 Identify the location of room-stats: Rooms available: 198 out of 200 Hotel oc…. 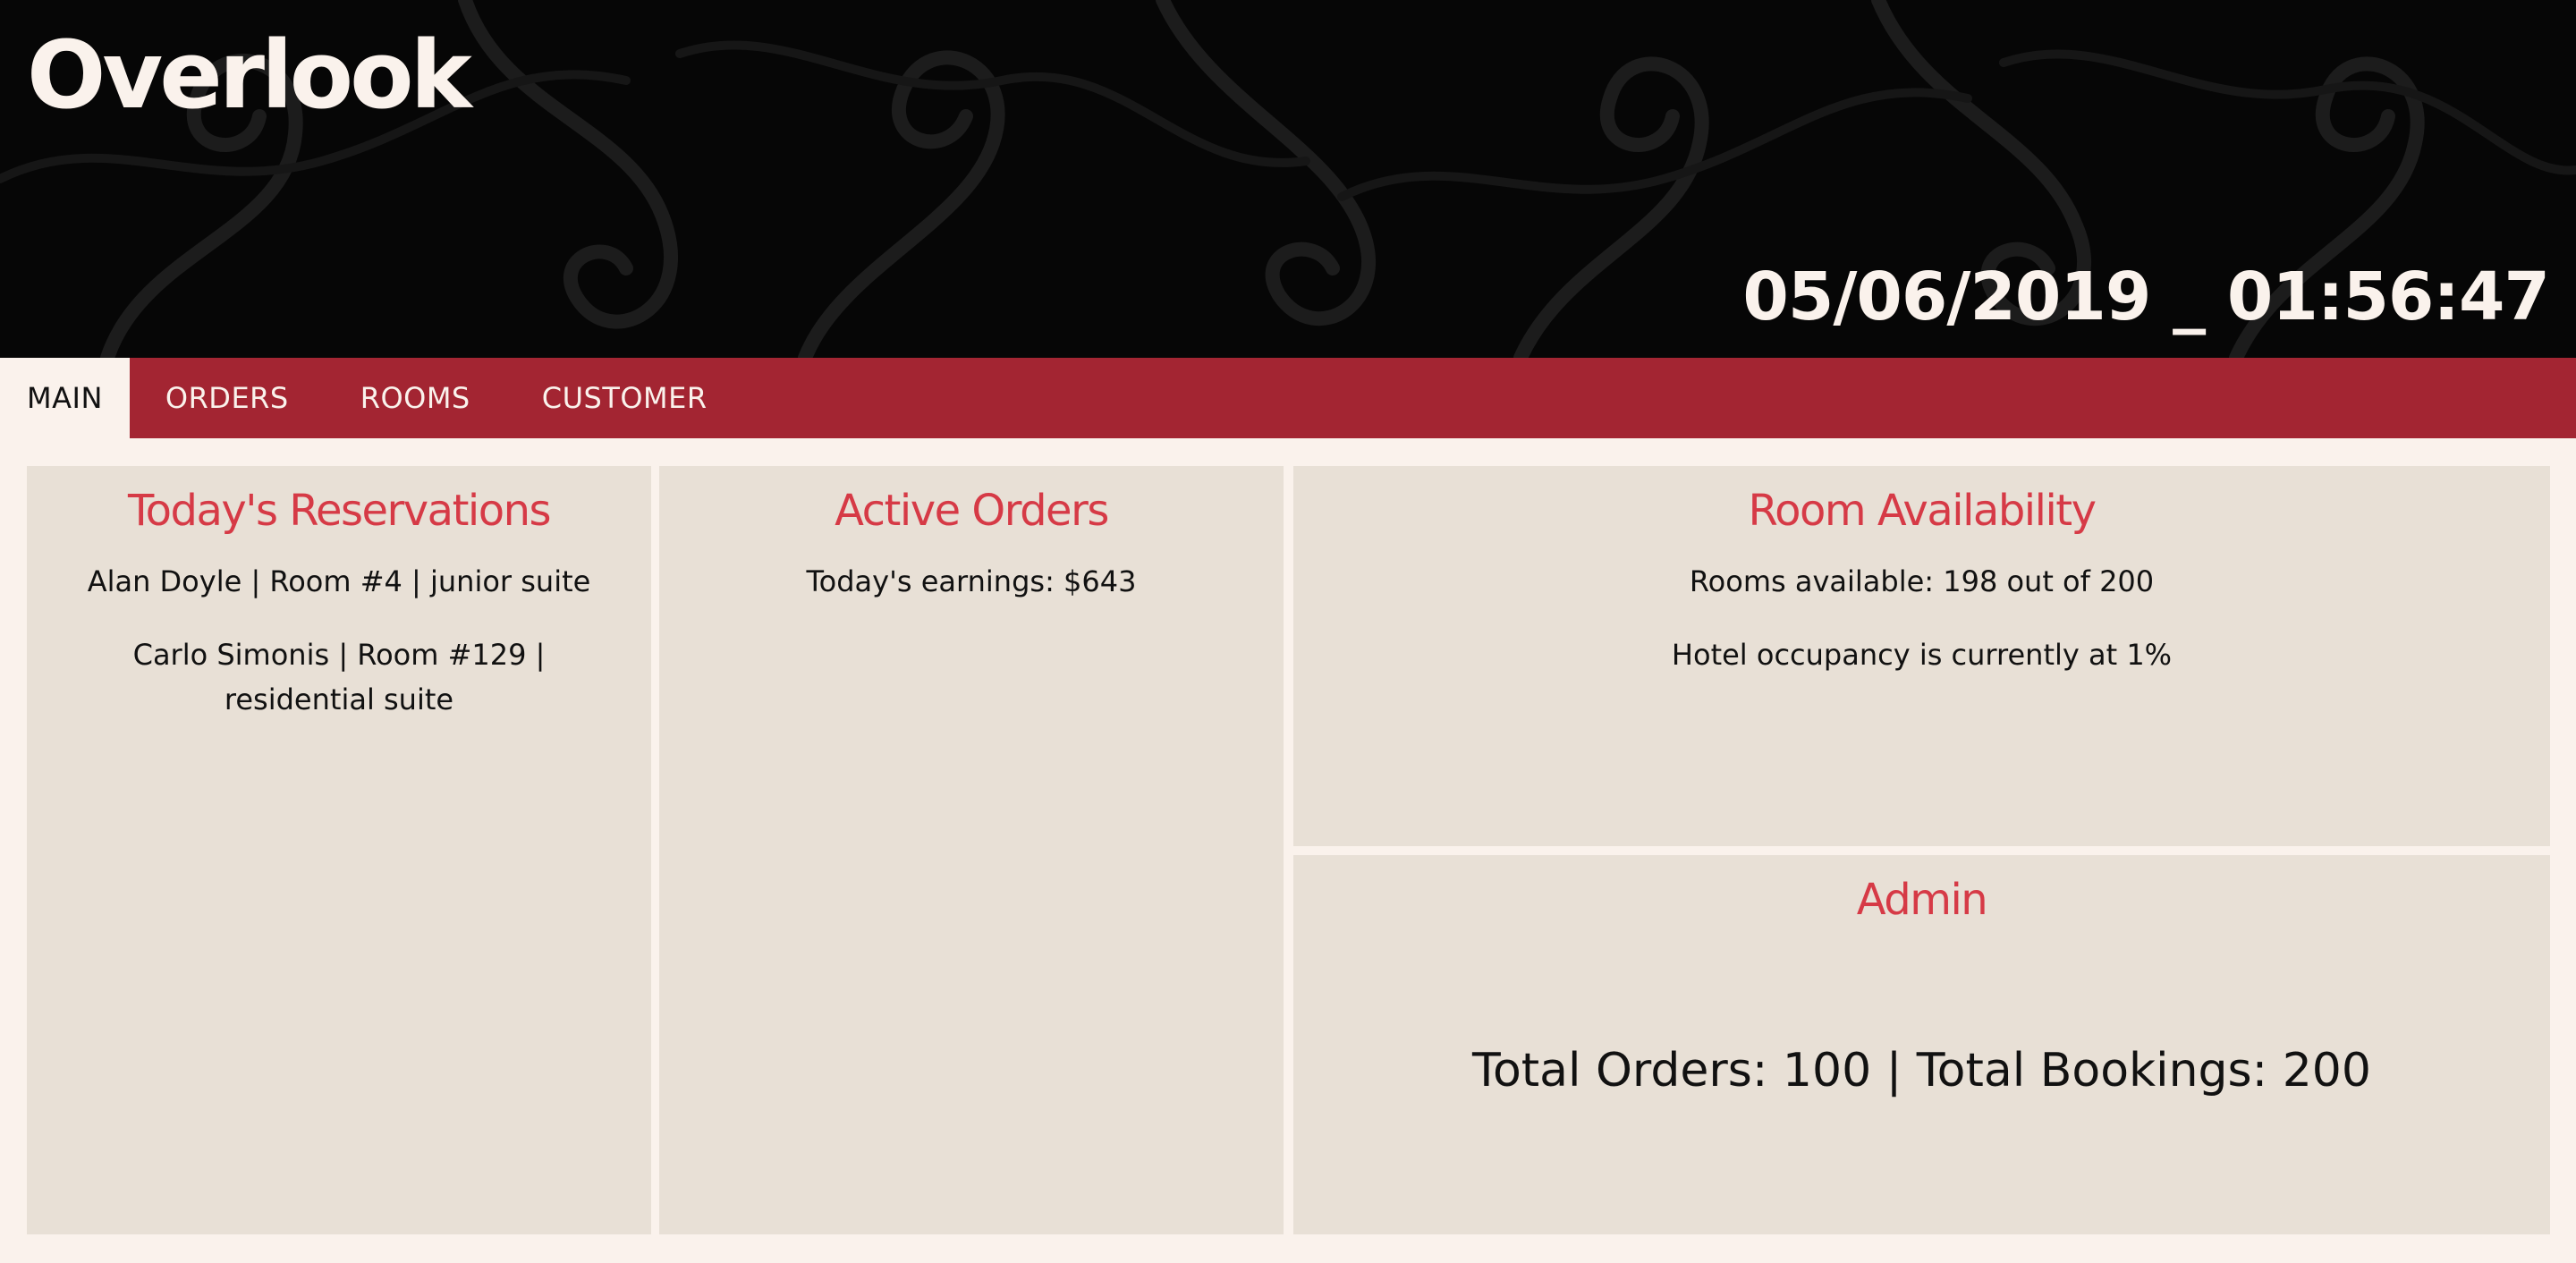
(1921, 607).